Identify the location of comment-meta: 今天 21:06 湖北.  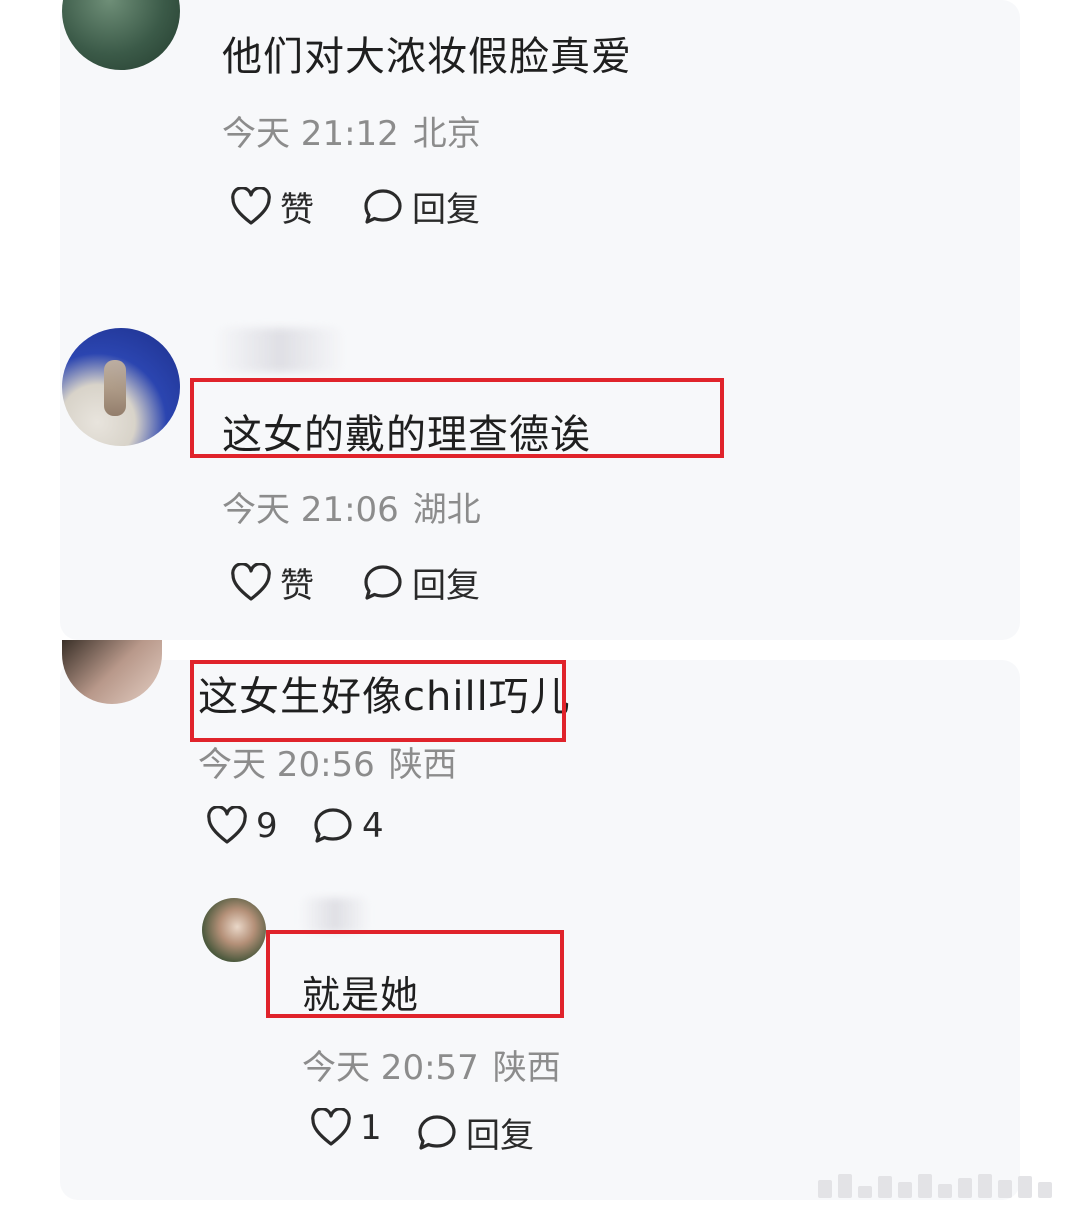
(351, 506).